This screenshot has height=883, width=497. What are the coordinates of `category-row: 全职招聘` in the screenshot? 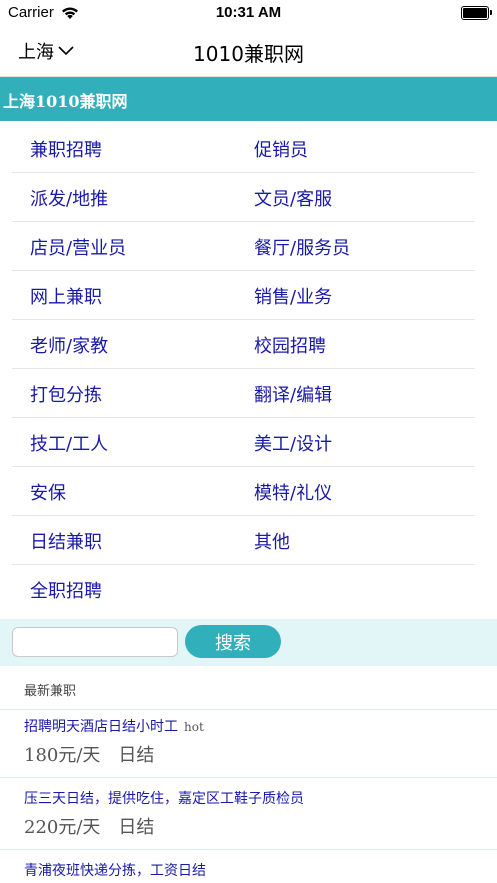 It's located at (243, 589).